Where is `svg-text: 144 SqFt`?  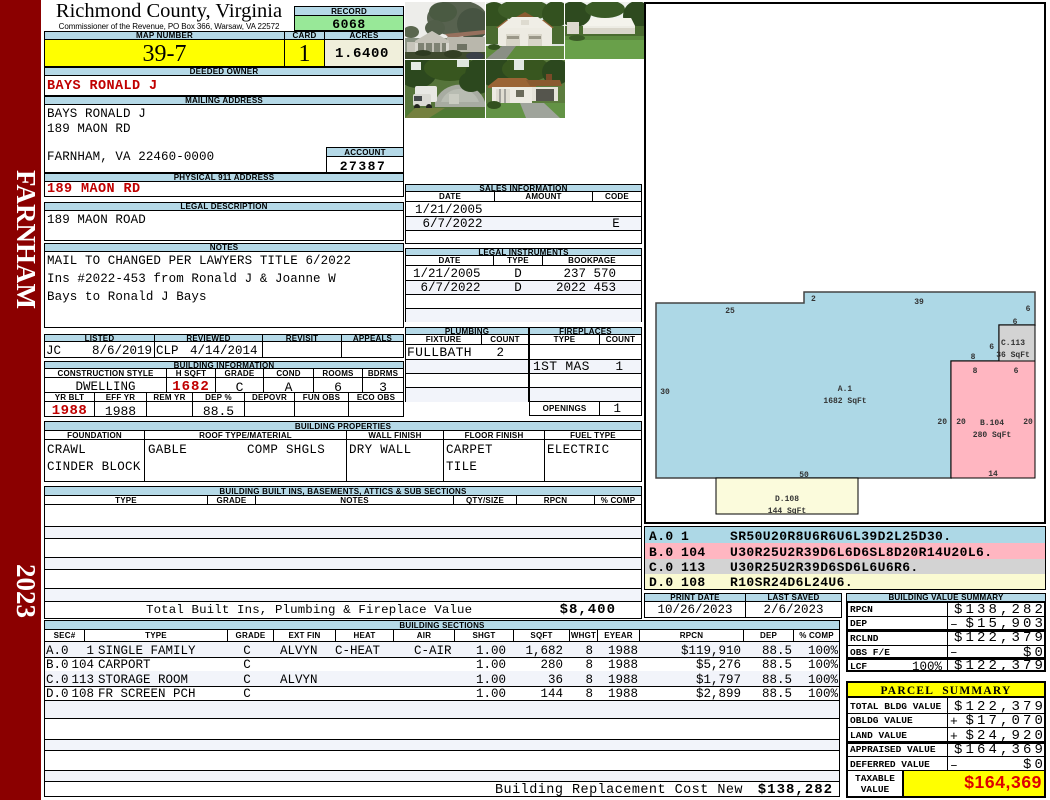
svg-text: 144 SqFt is located at coordinates (787, 511).